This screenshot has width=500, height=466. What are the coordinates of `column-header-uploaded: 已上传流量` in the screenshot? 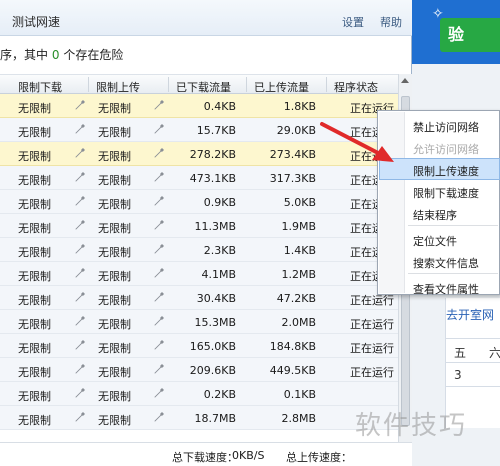 It's located at (281, 87).